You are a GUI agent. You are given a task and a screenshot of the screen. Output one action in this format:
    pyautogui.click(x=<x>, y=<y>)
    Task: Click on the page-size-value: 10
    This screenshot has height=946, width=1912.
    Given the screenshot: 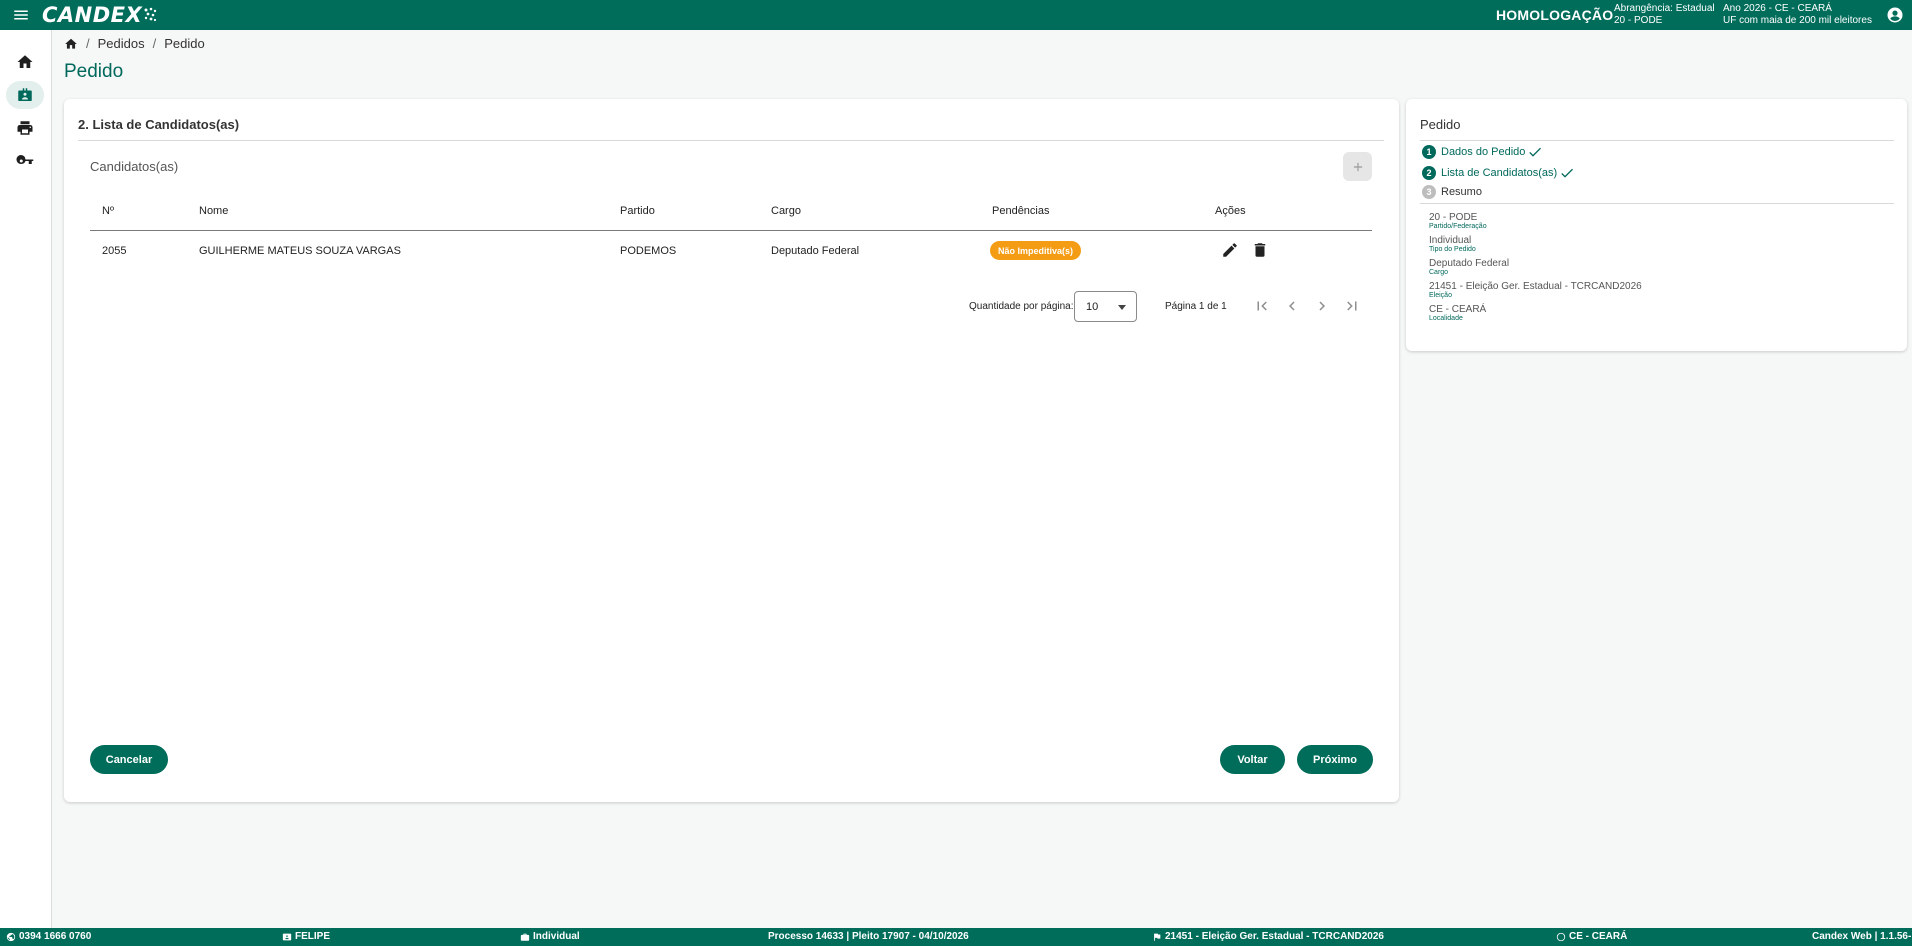 What is the action you would take?
    pyautogui.click(x=1092, y=306)
    